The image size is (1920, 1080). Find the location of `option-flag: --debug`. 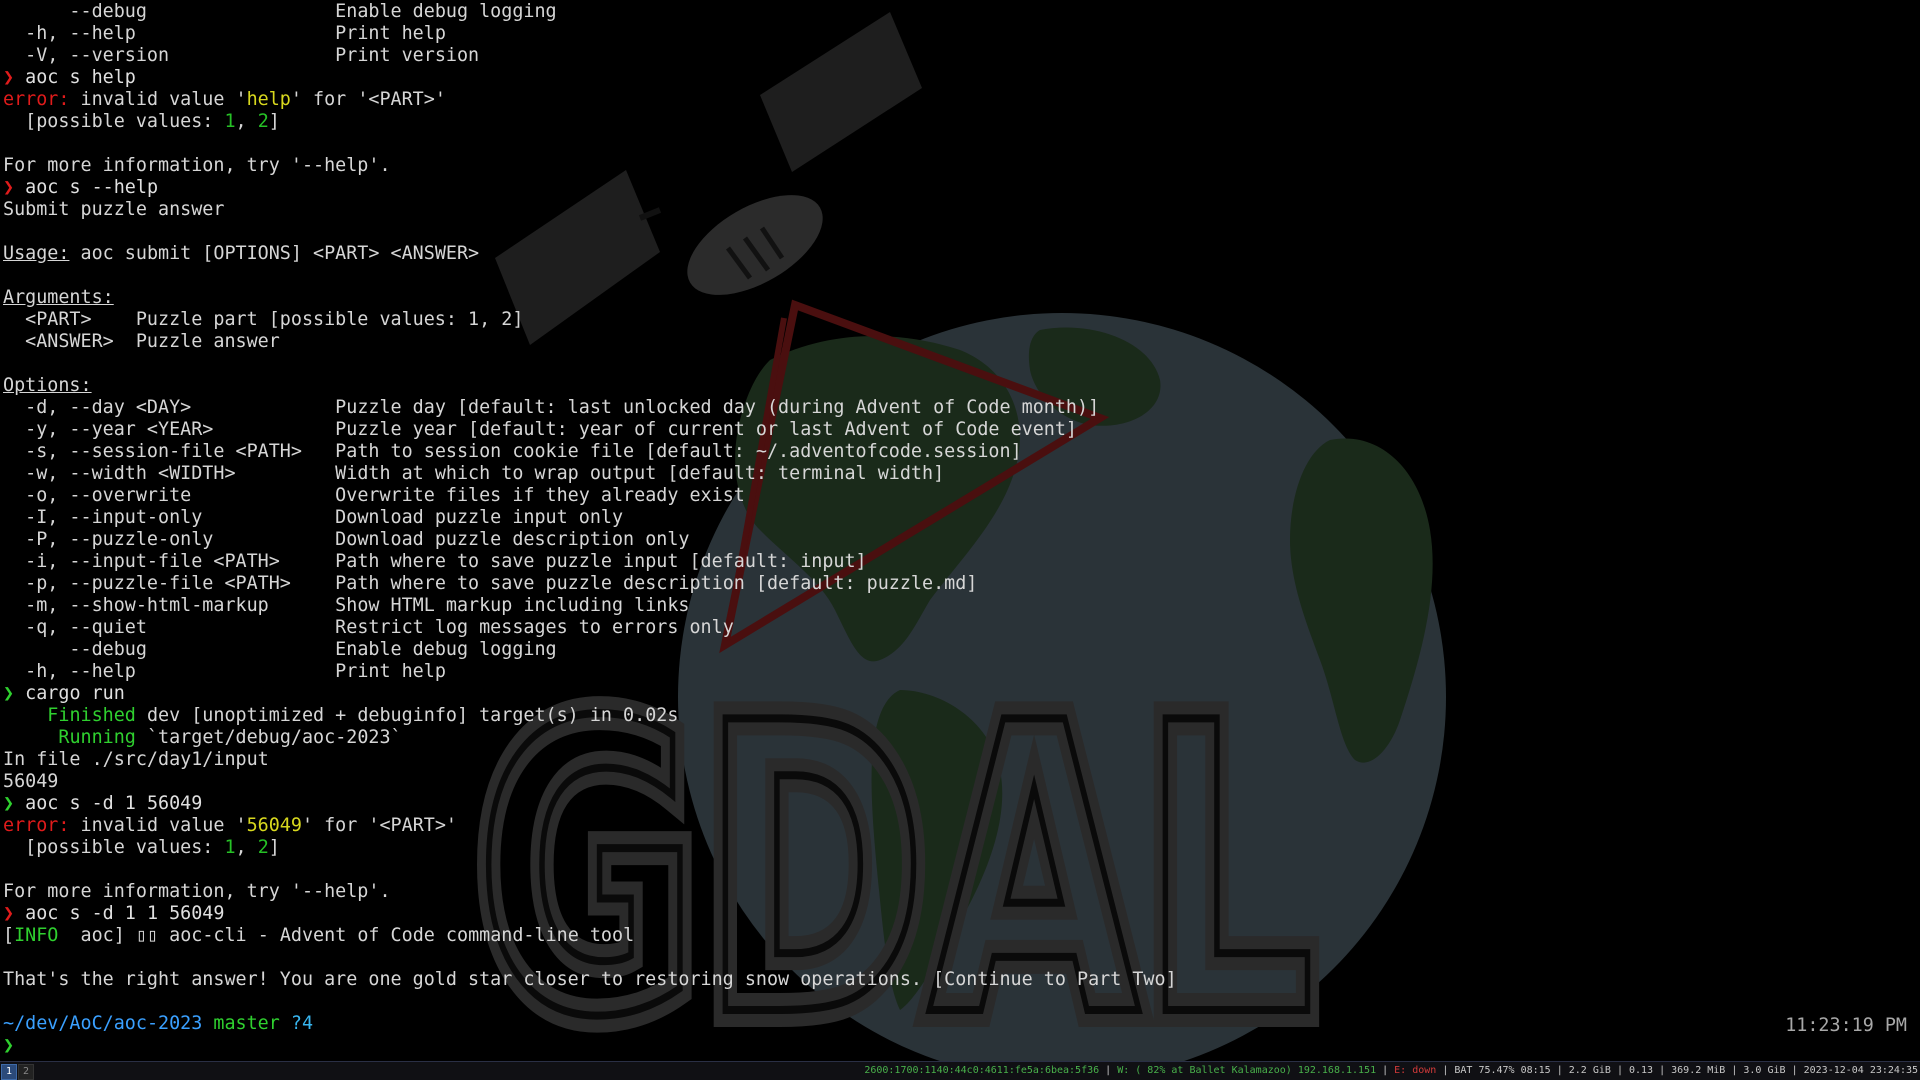

option-flag: --debug is located at coordinates (169, 649).